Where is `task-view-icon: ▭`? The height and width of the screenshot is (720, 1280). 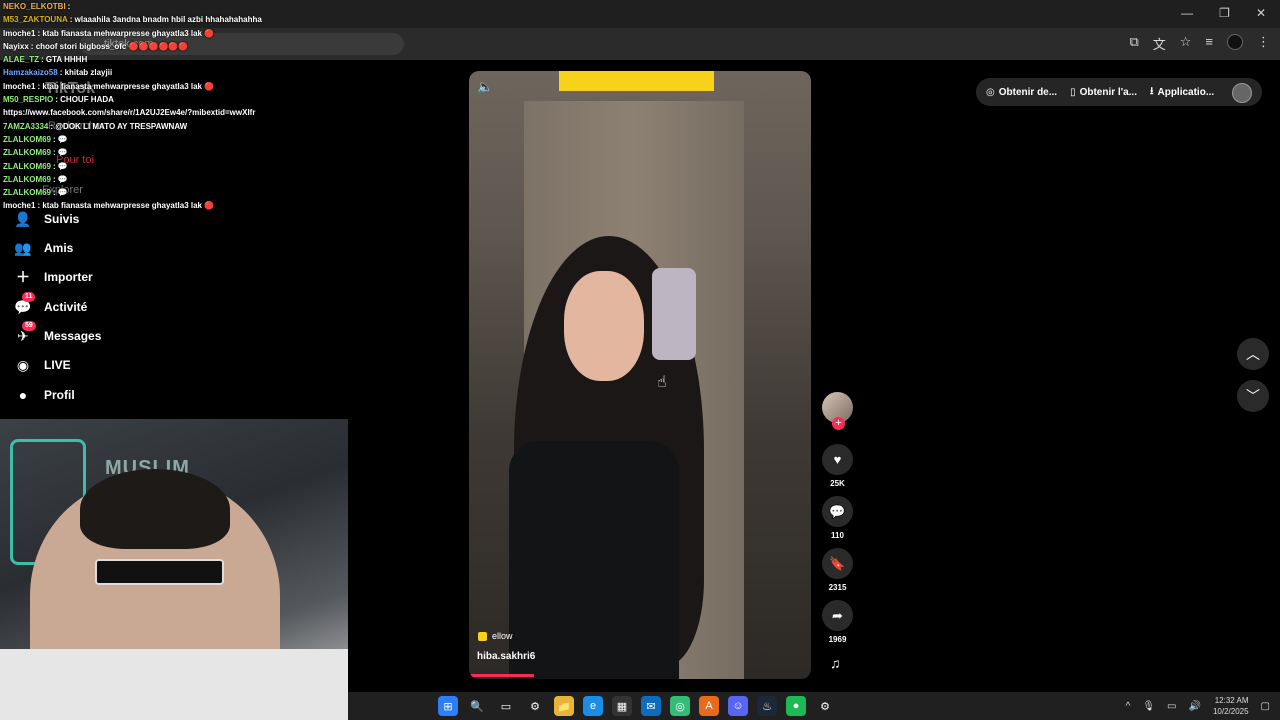
task-view-icon: ▭ is located at coordinates (506, 706).